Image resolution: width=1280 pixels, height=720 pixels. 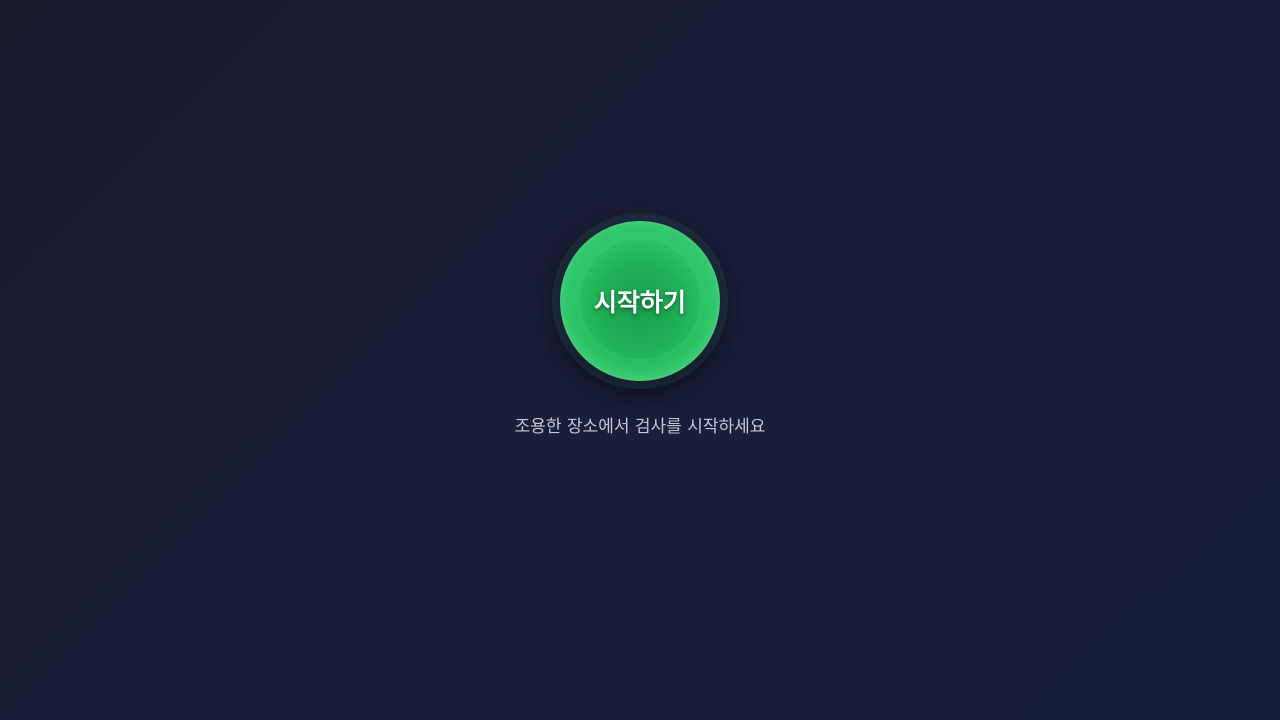 I want to click on instruction-text: 조용한 장소에서 검사를 시작하세요, so click(x=640, y=427).